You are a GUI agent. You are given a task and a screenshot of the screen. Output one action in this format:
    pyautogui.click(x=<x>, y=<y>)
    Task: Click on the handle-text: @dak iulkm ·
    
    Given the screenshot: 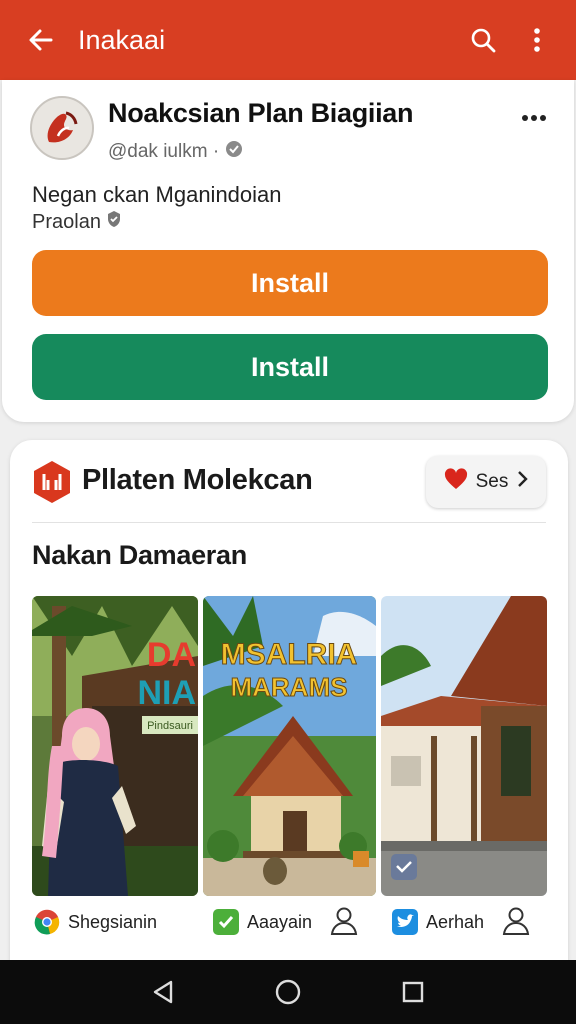 What is the action you would take?
    pyautogui.click(x=164, y=151)
    